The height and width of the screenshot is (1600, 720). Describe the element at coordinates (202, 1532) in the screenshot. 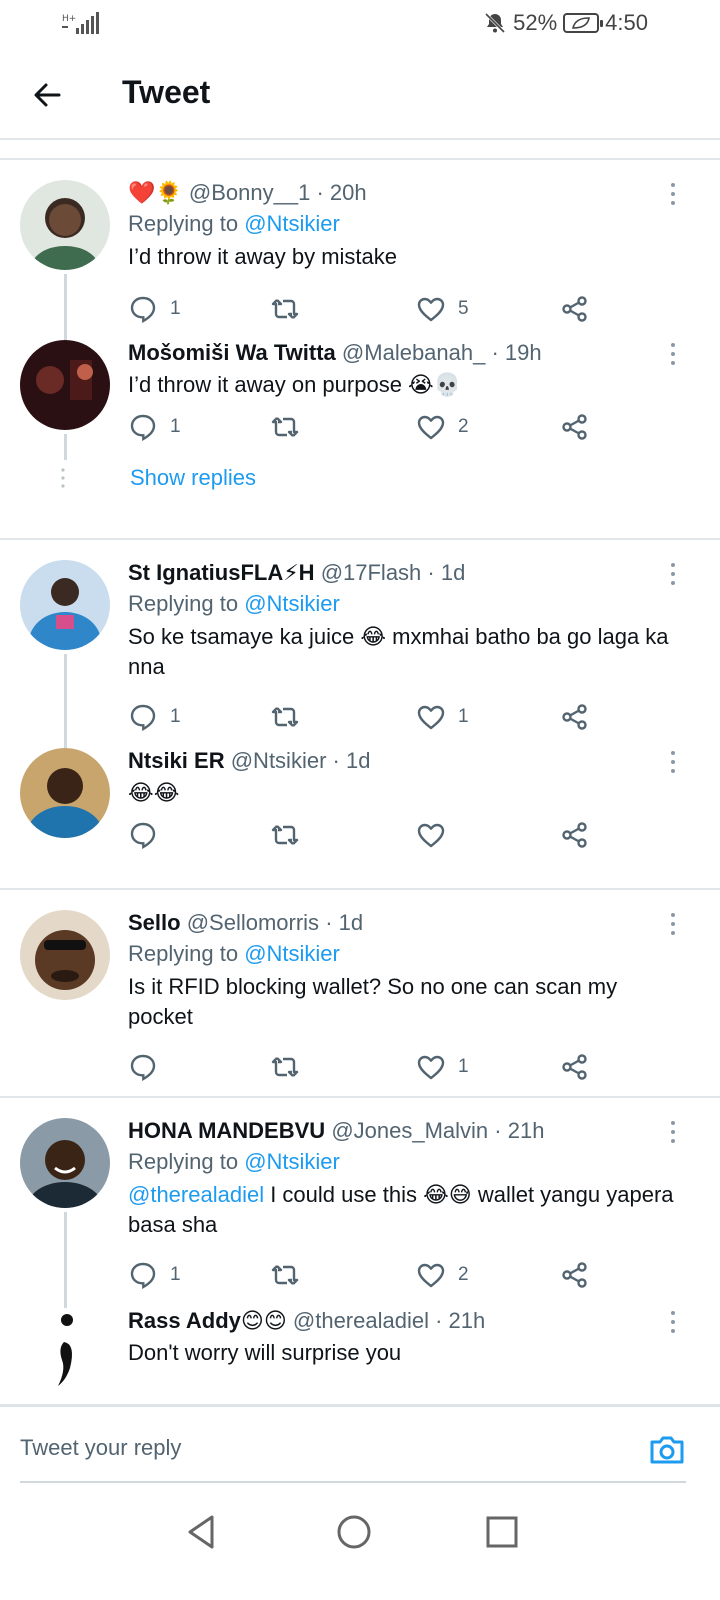

I see `nav-back-icon` at that location.